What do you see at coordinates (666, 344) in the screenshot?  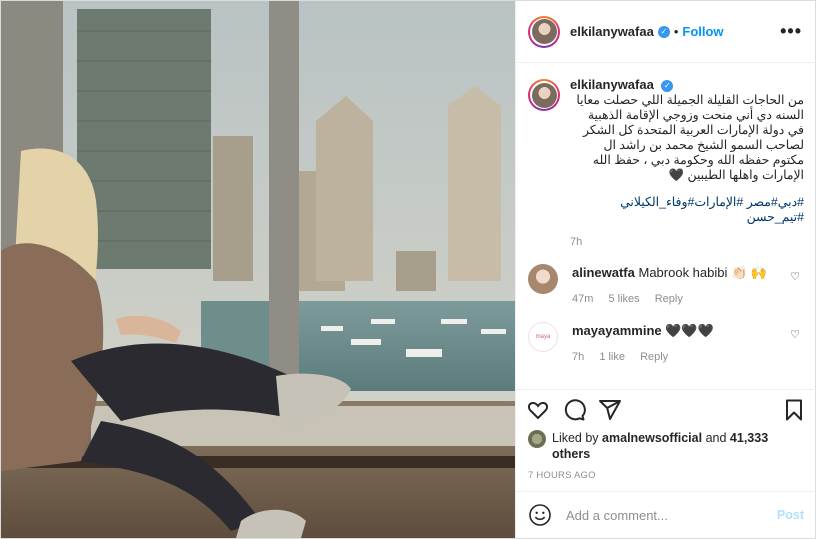 I see `comment: maya mayayammine 🖤🖤🖤 7h 1 like Reply ♡` at bounding box center [666, 344].